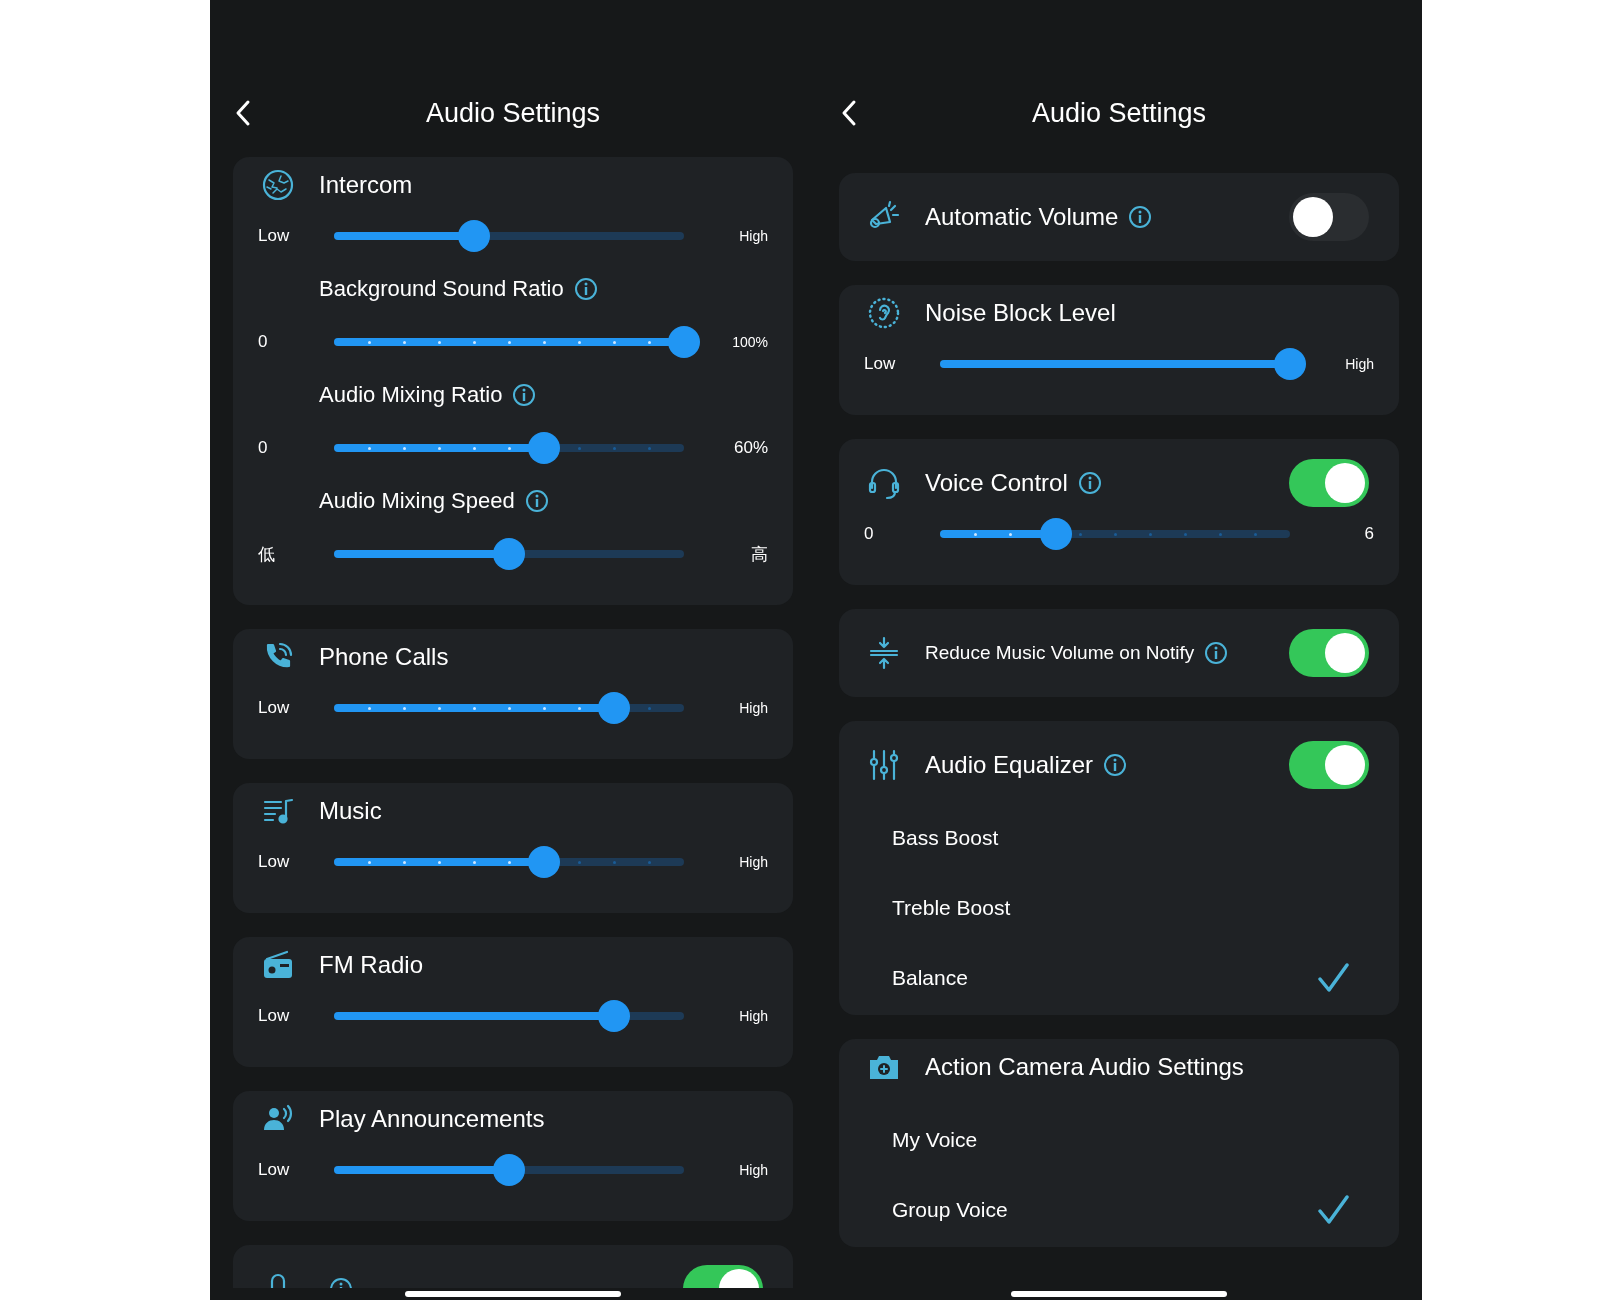  Describe the element at coordinates (441, 289) in the screenshot. I see `slider-label: Background Sound Ratio` at that location.